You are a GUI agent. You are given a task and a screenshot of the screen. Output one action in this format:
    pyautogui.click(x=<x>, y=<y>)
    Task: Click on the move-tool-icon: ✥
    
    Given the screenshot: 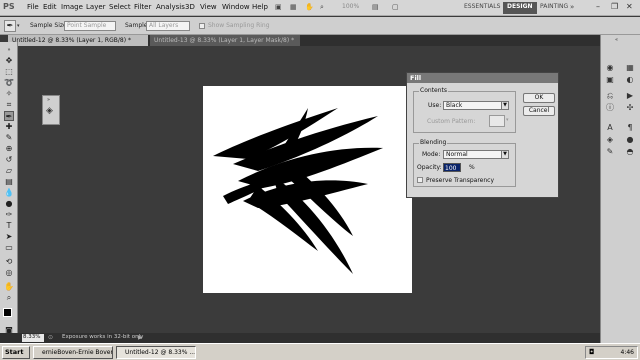 What is the action you would take?
    pyautogui.click(x=9, y=61)
    